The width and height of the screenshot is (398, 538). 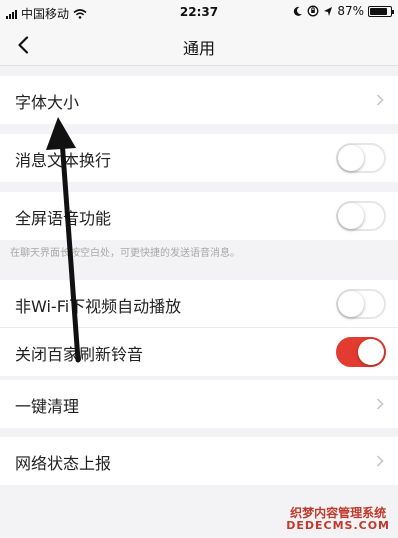 What do you see at coordinates (338, 512) in the screenshot?
I see `watermark-line1: 织梦内容管理系统` at bounding box center [338, 512].